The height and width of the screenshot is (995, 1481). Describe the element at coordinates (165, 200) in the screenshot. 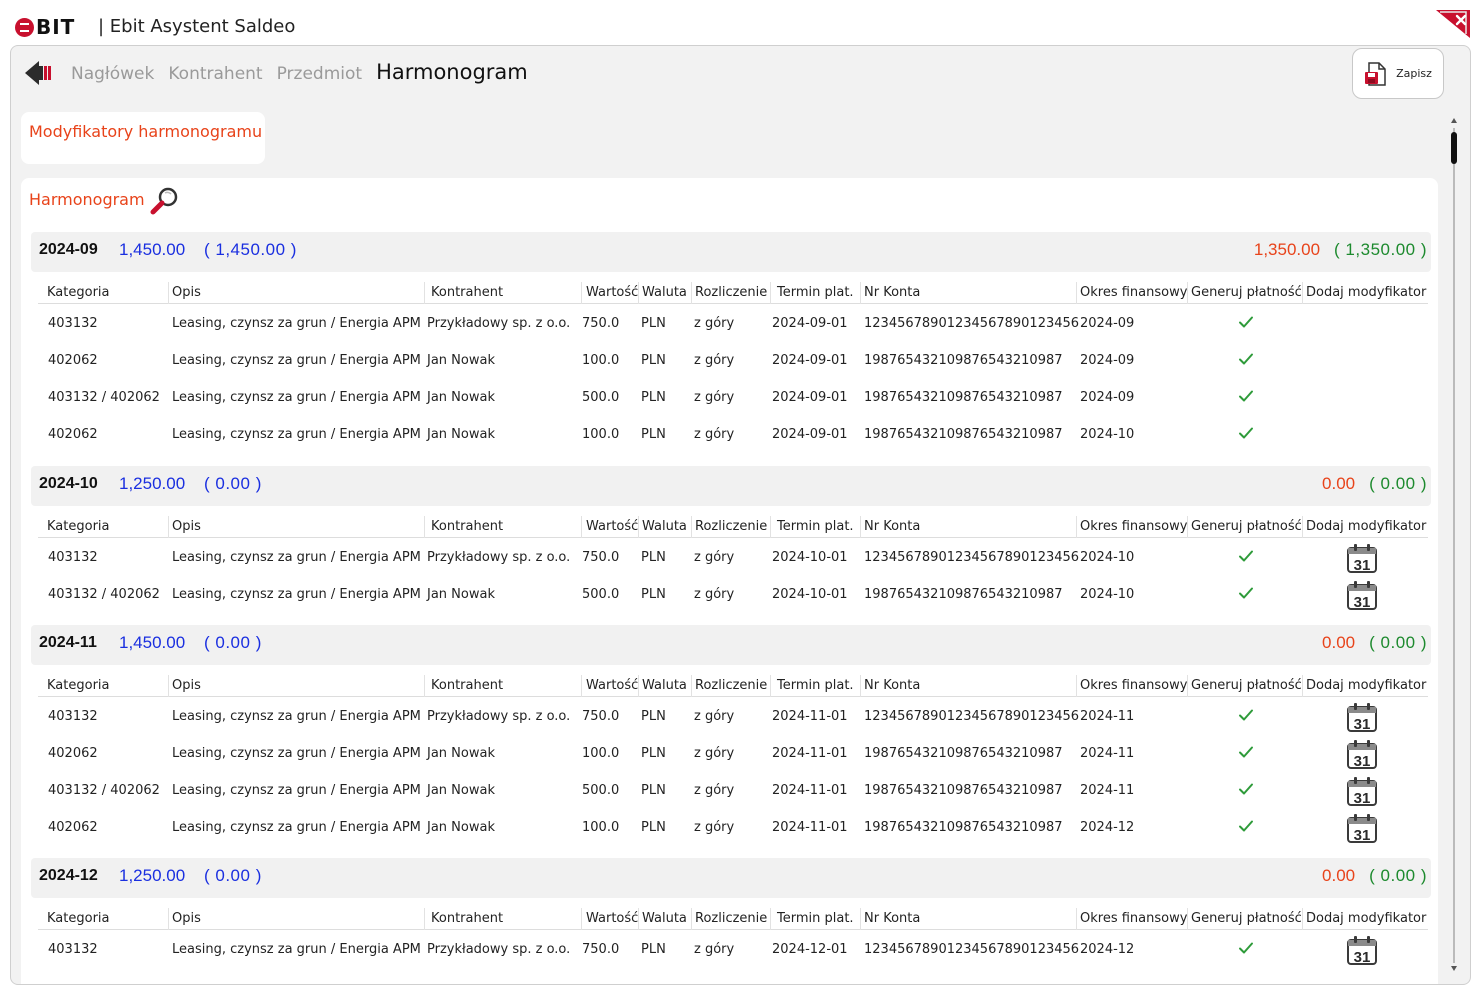

I see `search-button` at that location.